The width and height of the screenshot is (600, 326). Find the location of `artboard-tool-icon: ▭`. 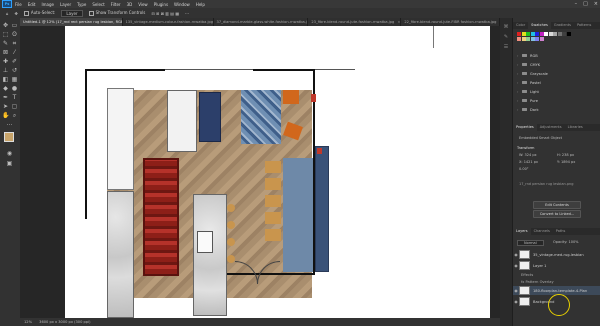

artboard-tool-icon: ▭ is located at coordinates (14, 25).